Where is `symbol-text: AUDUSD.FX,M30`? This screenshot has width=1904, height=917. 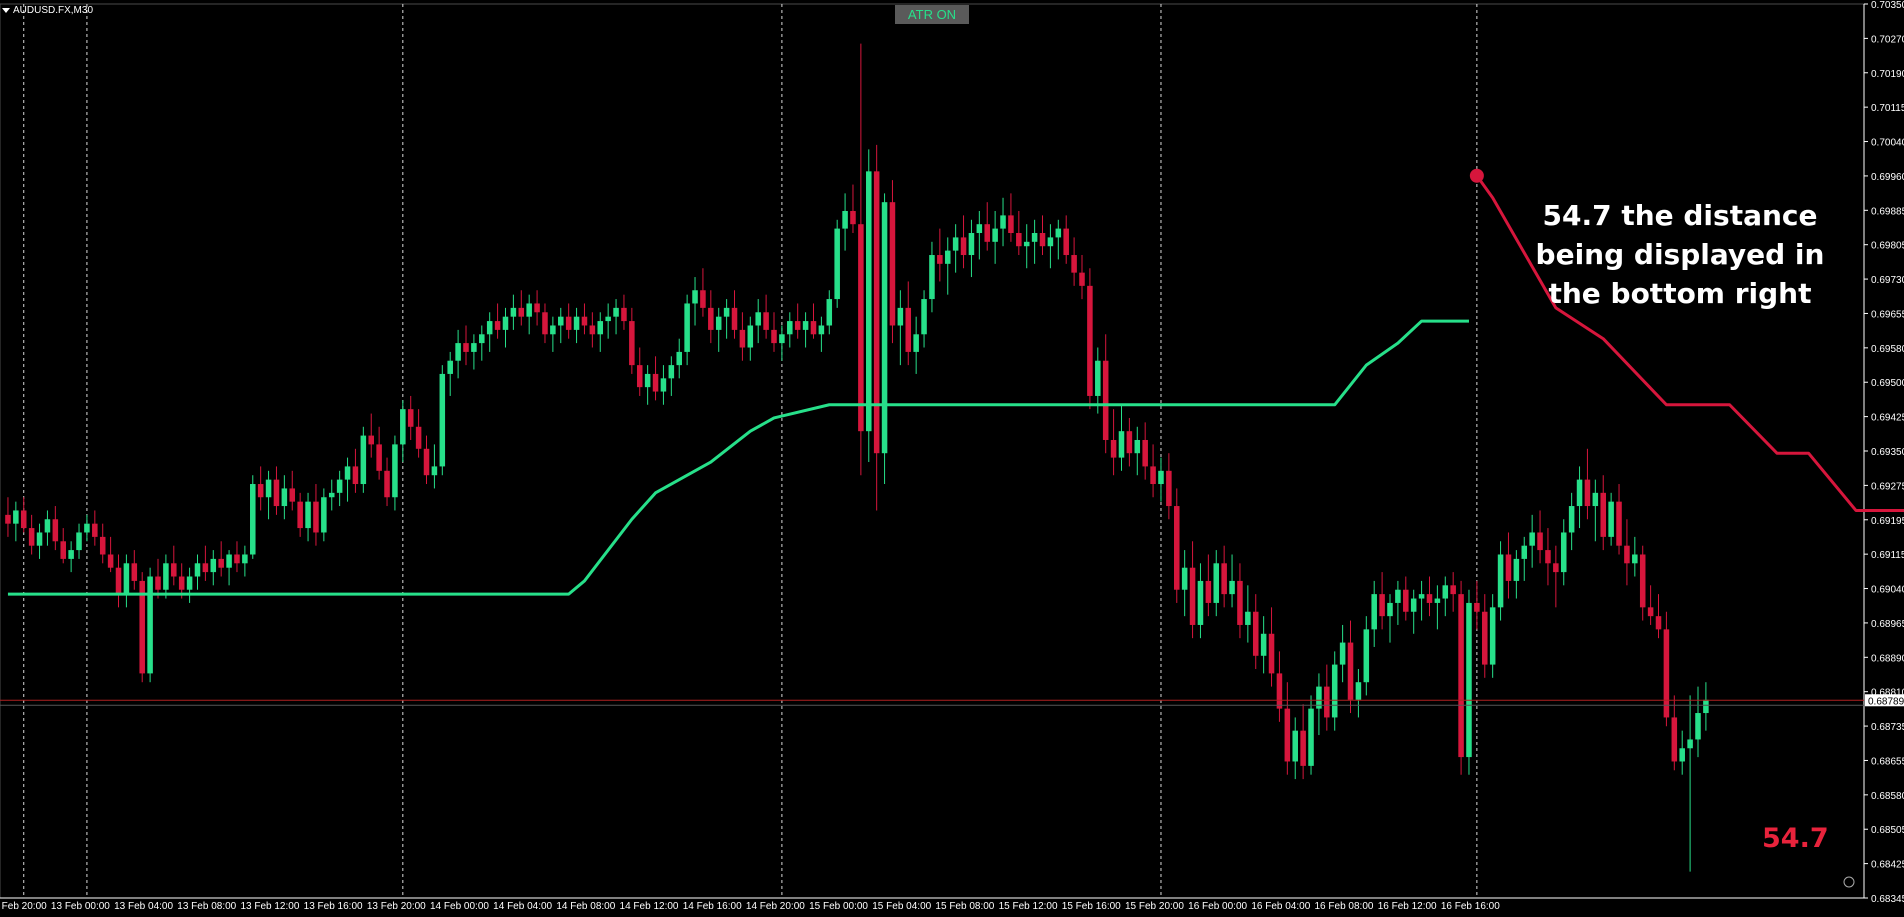
symbol-text: AUDUSD.FX,M30 is located at coordinates (53, 10).